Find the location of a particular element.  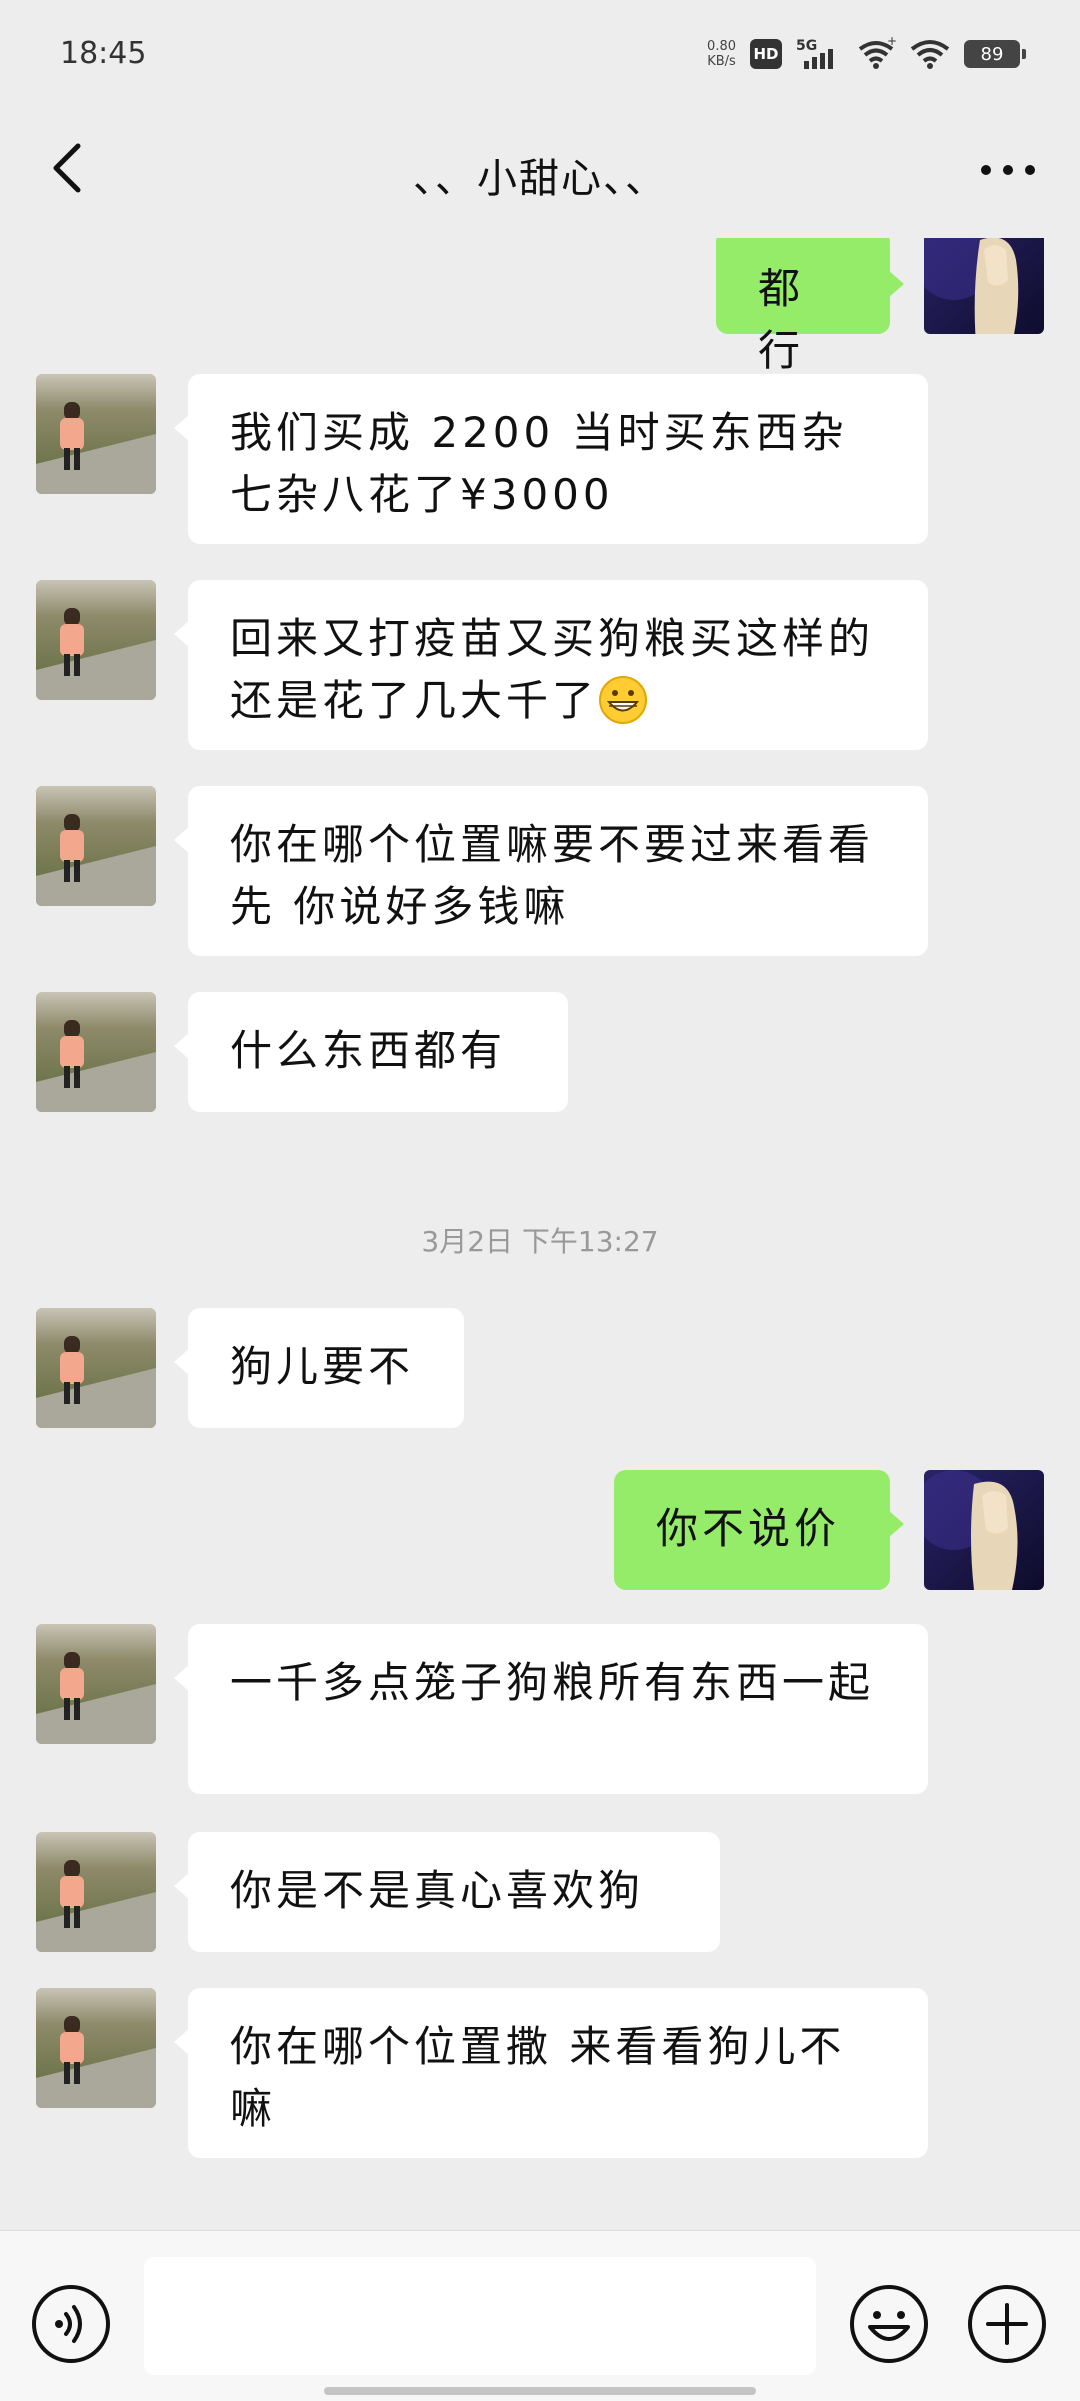

message-text: 你在哪个位置撒 来看看狗儿不嘛 is located at coordinates (538, 2077).